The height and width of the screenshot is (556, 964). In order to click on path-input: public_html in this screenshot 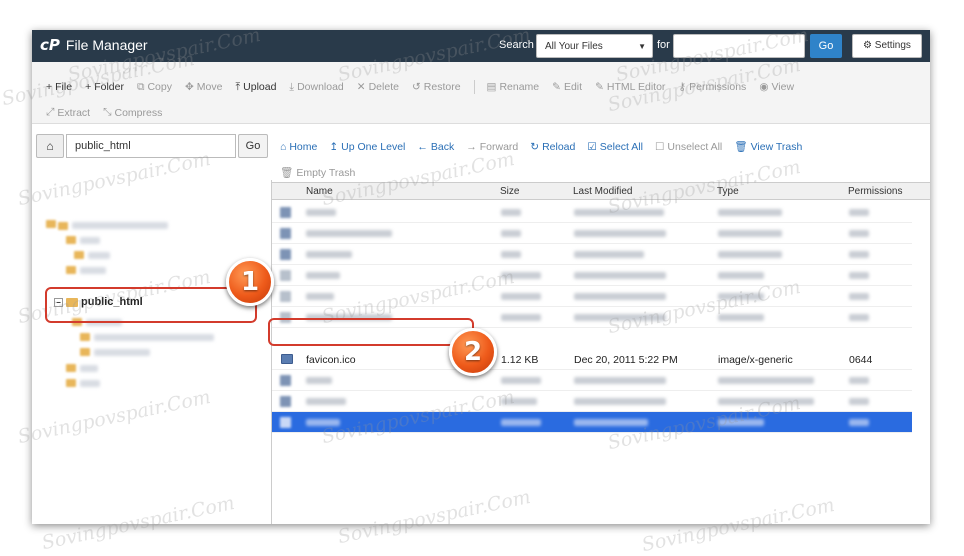, I will do `click(151, 146)`.